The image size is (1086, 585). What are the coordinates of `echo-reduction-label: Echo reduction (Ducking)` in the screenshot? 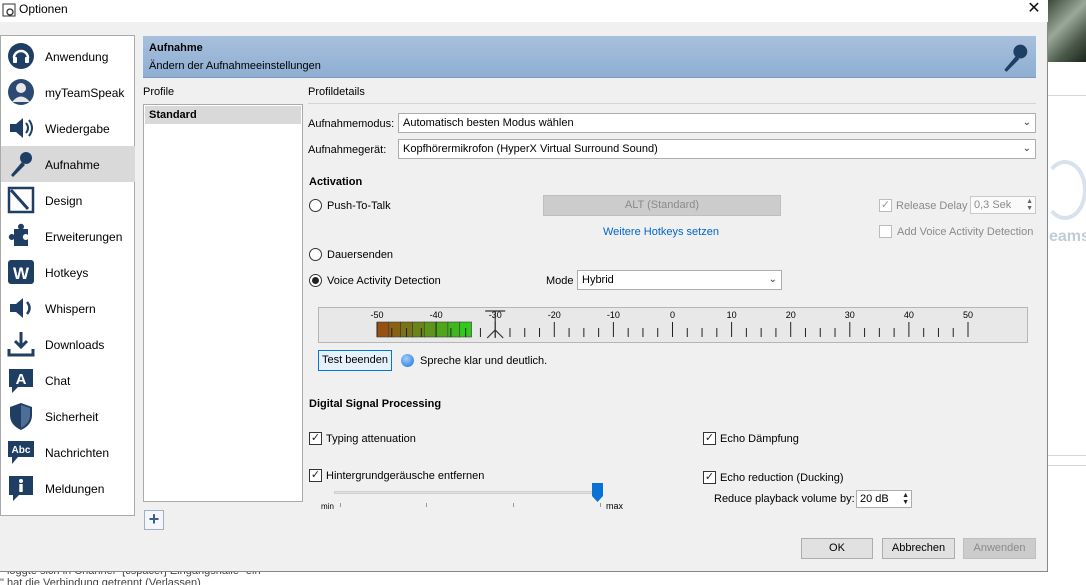 It's located at (782, 478).